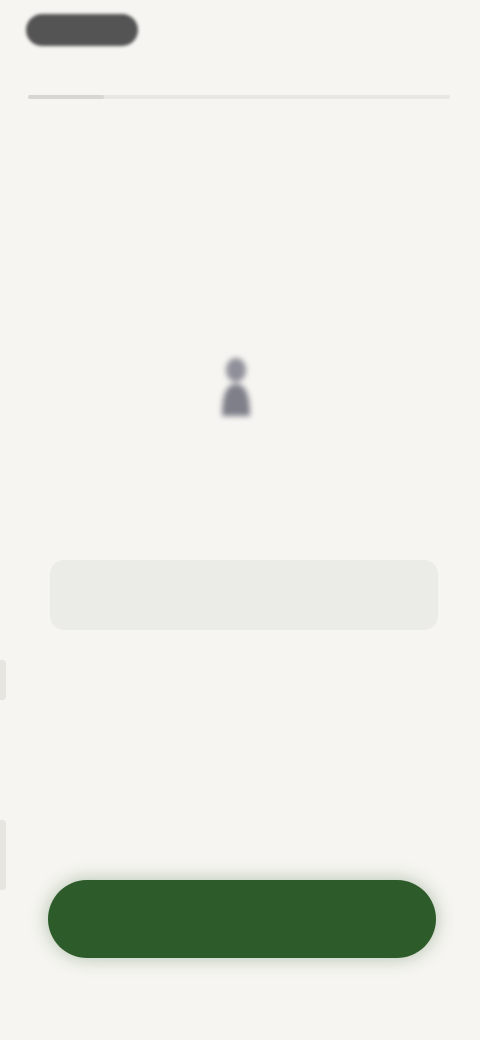 This screenshot has width=480, height=1040. Describe the element at coordinates (66, 97) in the screenshot. I see `progress-bar-fill` at that location.